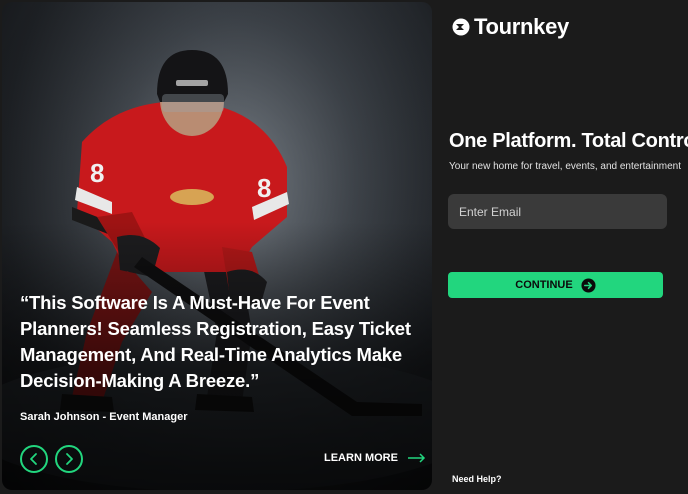  What do you see at coordinates (557, 211) in the screenshot?
I see `email-field` at bounding box center [557, 211].